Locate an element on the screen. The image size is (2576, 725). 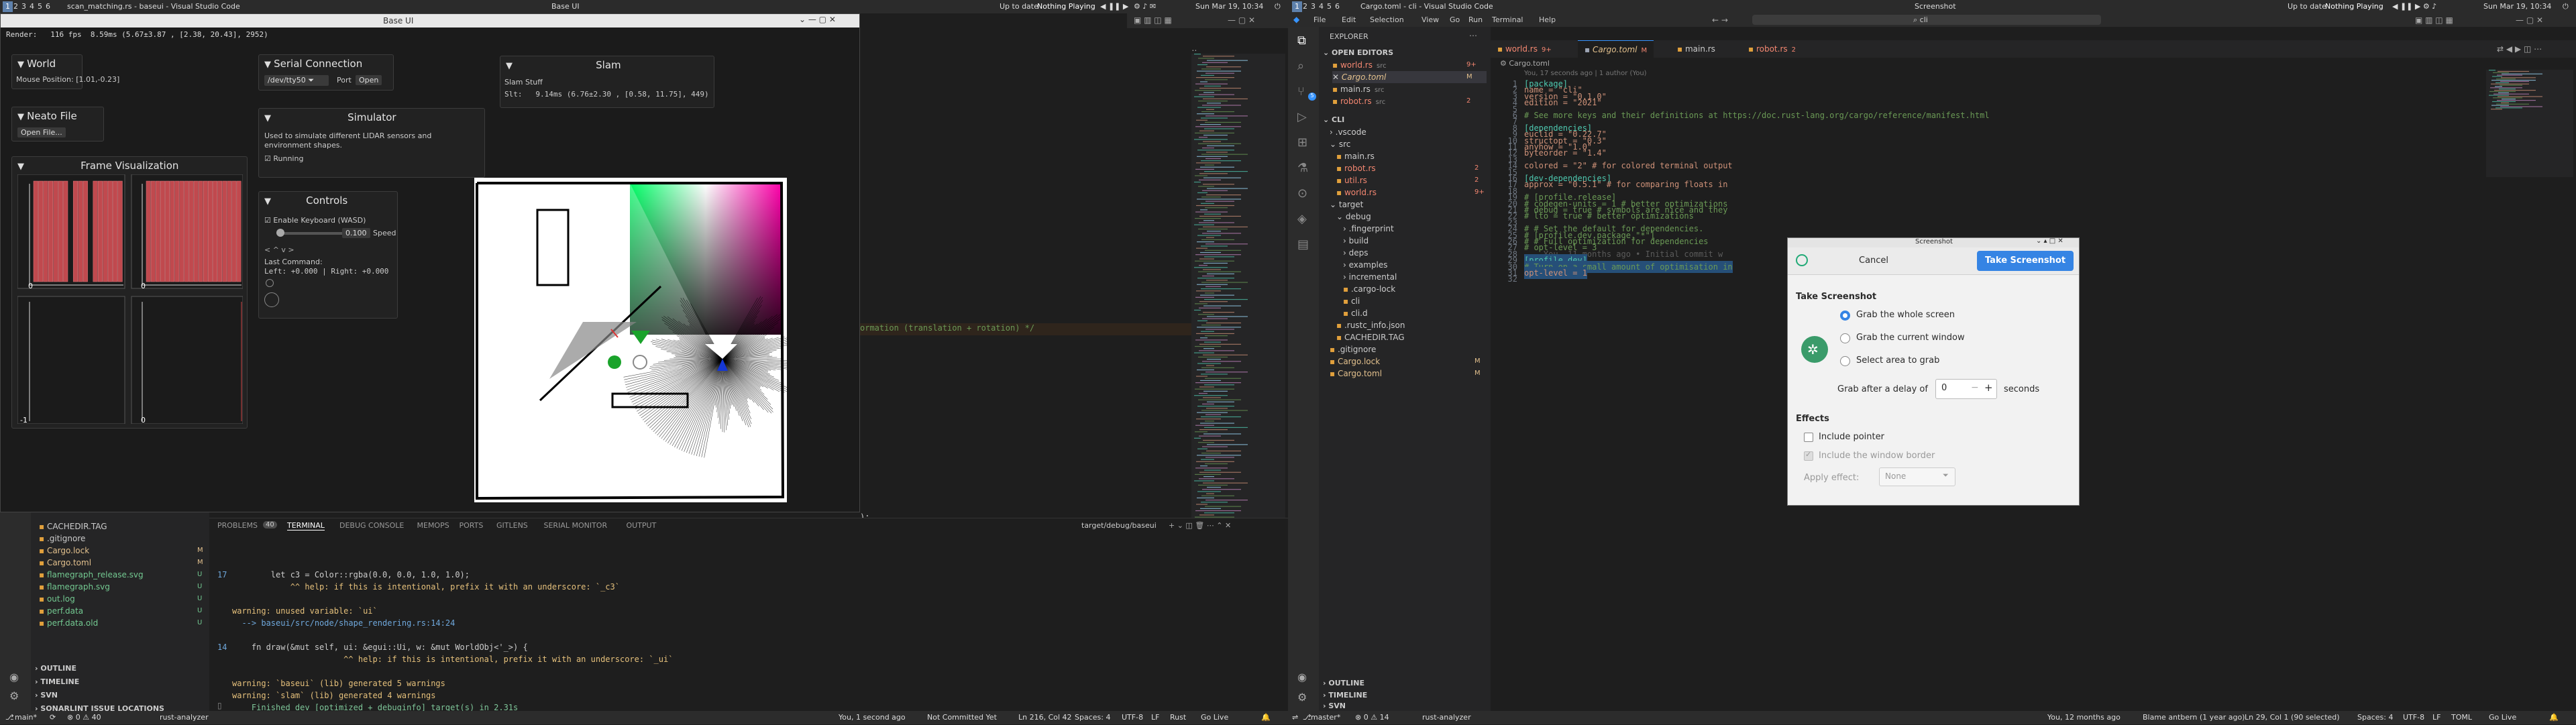
problems-indicator: ⊗ 0 ⚠ 14 is located at coordinates (1372, 717).